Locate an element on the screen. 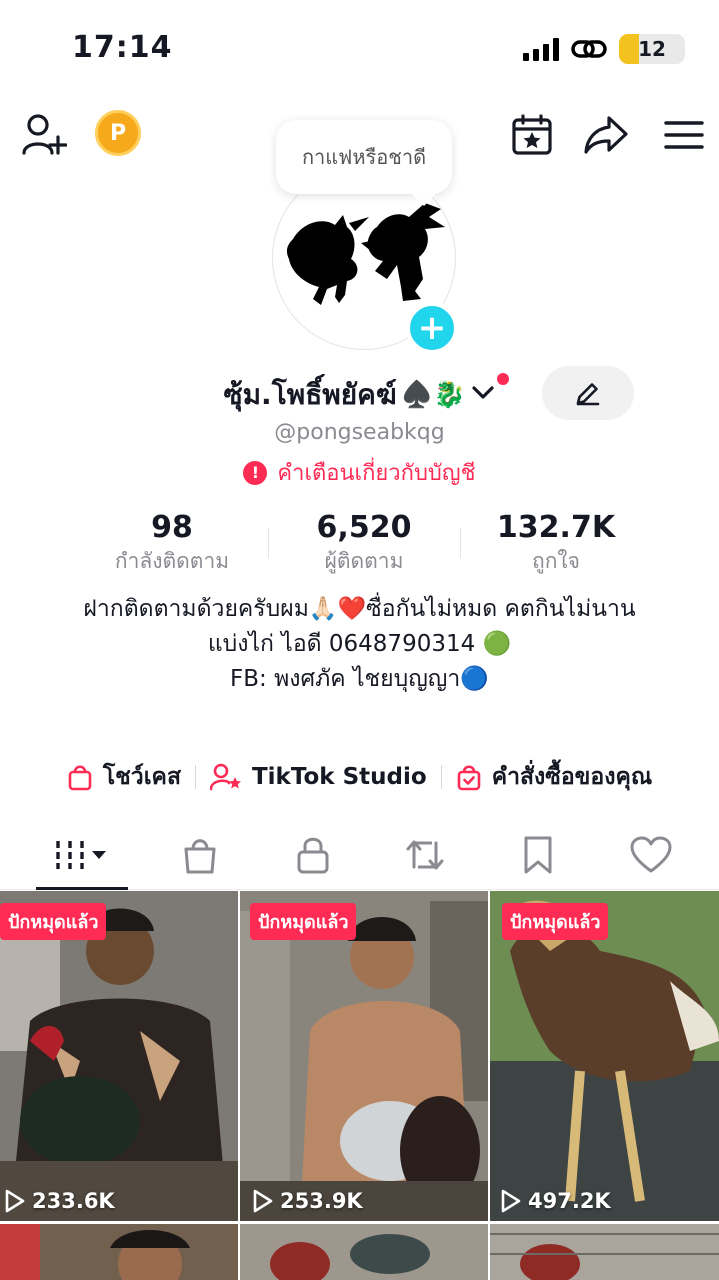 The image size is (719, 1280). profile-tabs is located at coordinates (359, 856).